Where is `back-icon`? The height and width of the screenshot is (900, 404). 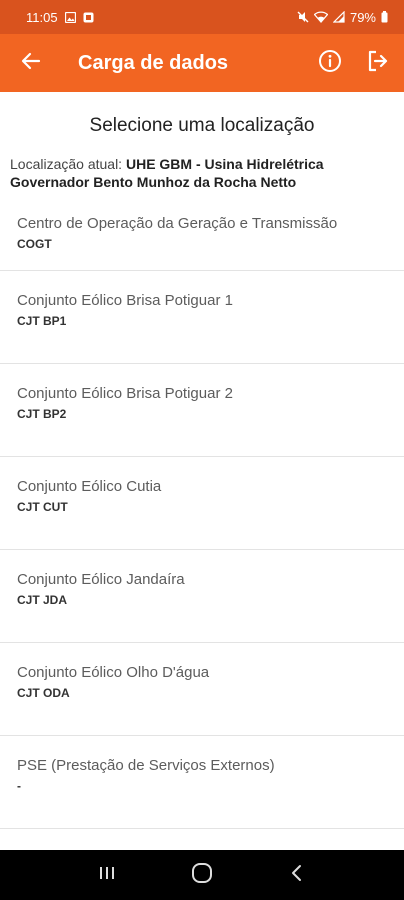
back-icon is located at coordinates (297, 875).